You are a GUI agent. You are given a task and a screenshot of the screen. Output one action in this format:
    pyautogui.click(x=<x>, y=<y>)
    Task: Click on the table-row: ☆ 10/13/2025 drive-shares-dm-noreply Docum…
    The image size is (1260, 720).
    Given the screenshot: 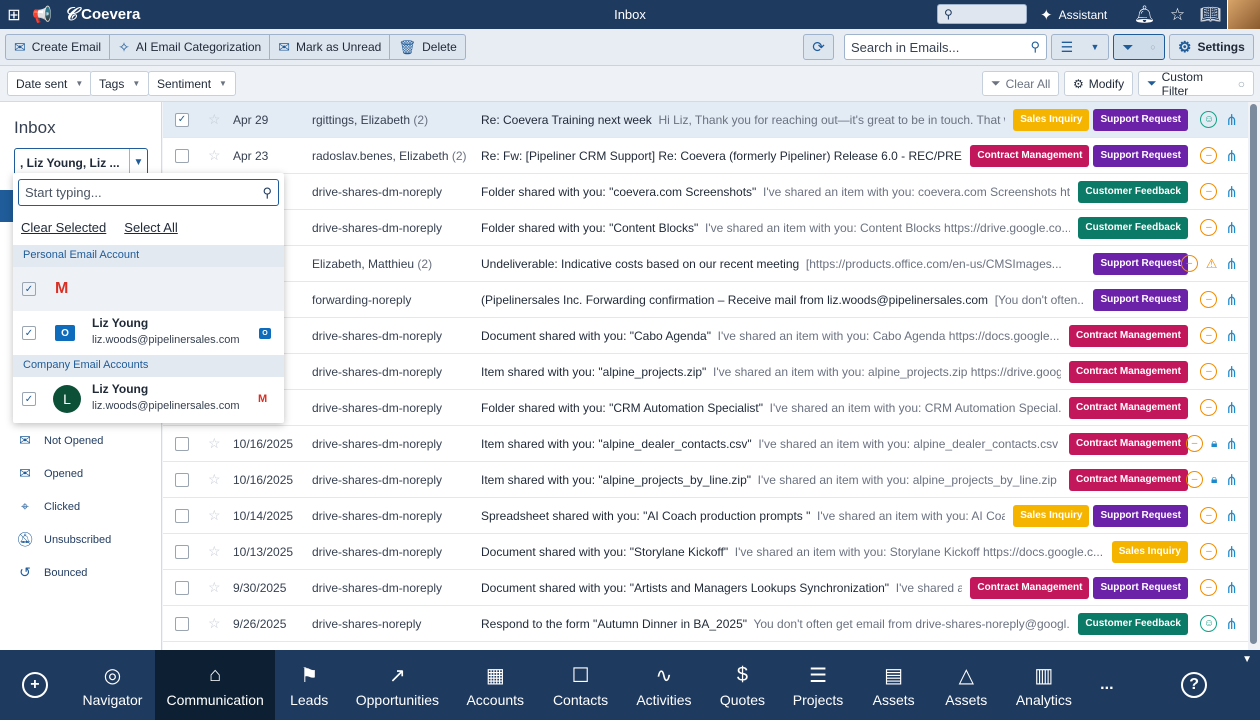 What is the action you would take?
    pyautogui.click(x=705, y=552)
    